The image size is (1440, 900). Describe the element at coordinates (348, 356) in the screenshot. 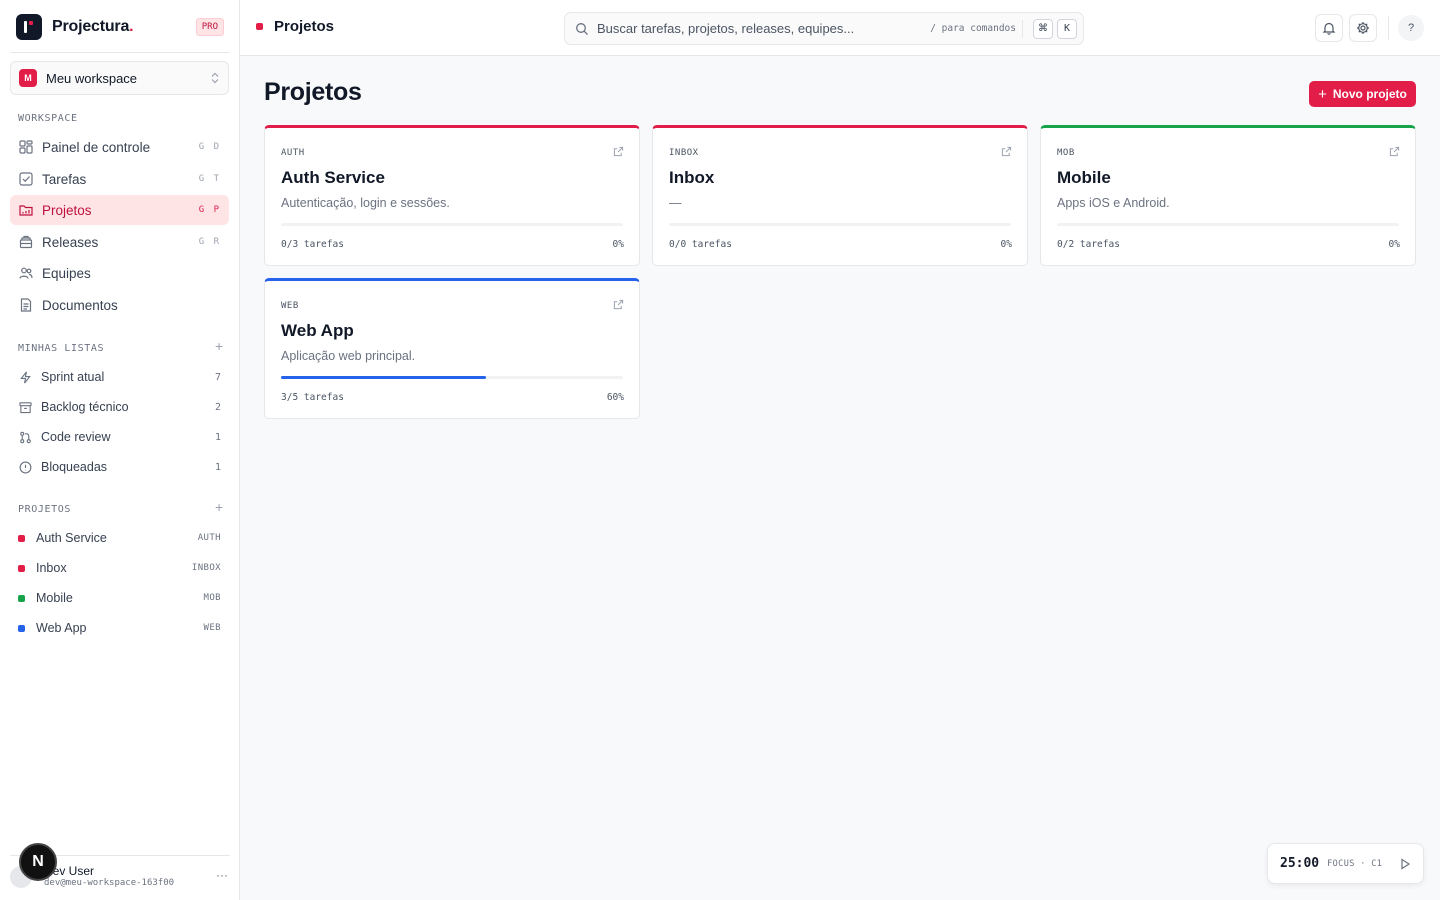

I see `project-description: Aplicação web principal.` at that location.